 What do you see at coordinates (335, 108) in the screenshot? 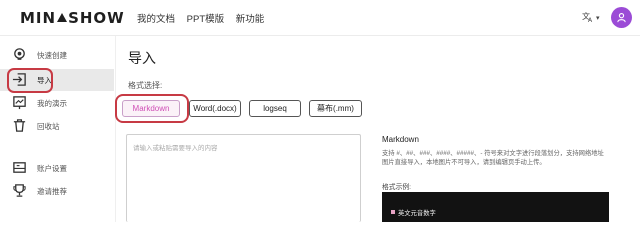
I see `format-mubu-button: 幕布(.mm)` at bounding box center [335, 108].